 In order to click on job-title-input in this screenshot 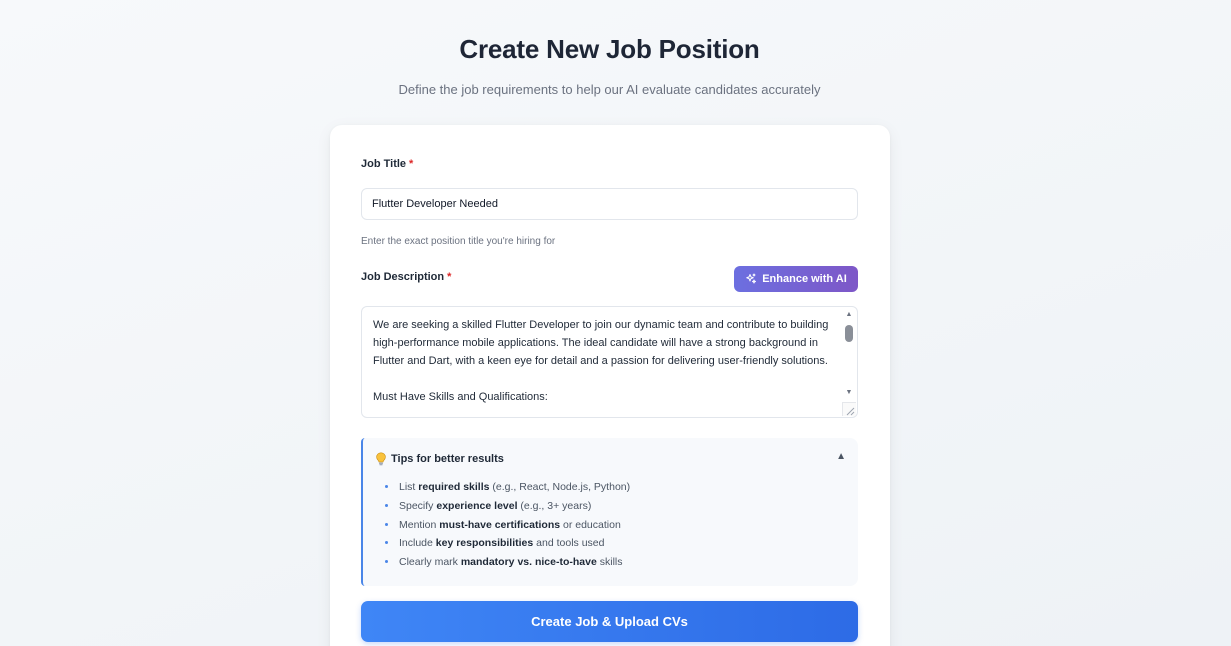, I will do `click(609, 204)`.